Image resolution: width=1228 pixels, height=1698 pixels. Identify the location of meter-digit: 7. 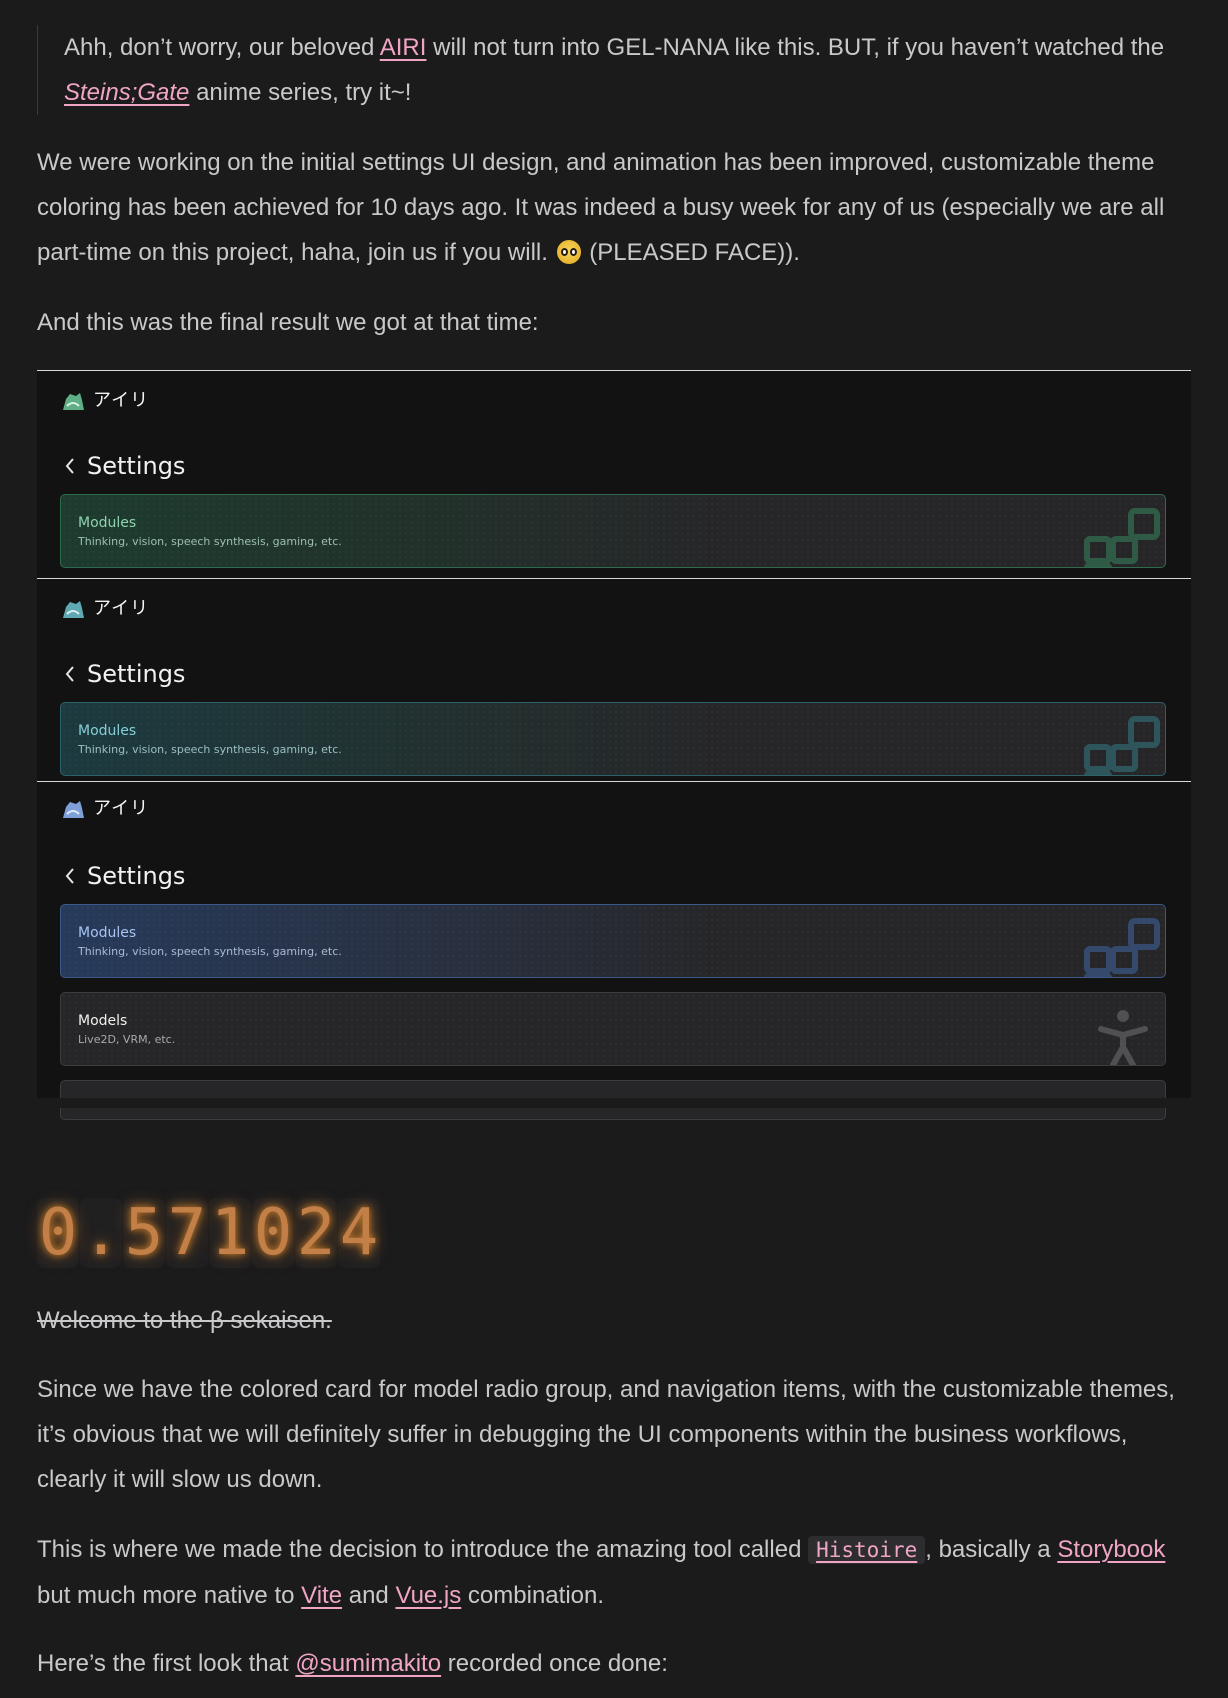
(187, 1233).